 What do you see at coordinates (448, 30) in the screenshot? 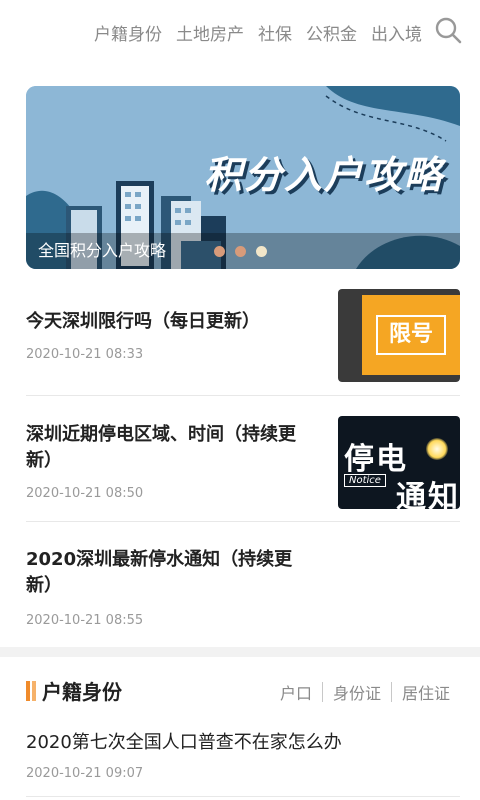
I see `search-icon` at bounding box center [448, 30].